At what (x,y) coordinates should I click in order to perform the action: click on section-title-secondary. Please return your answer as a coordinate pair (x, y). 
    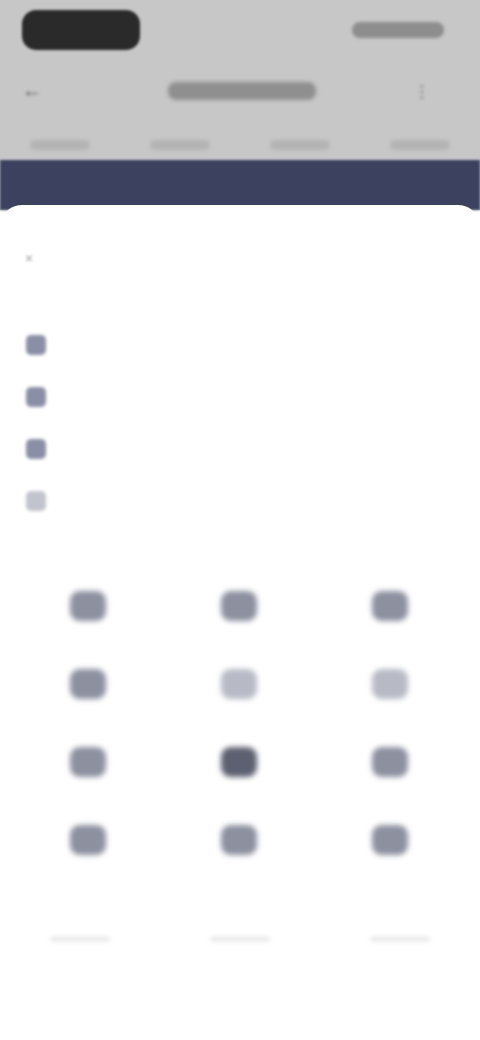
    Looking at the image, I should click on (112, 571).